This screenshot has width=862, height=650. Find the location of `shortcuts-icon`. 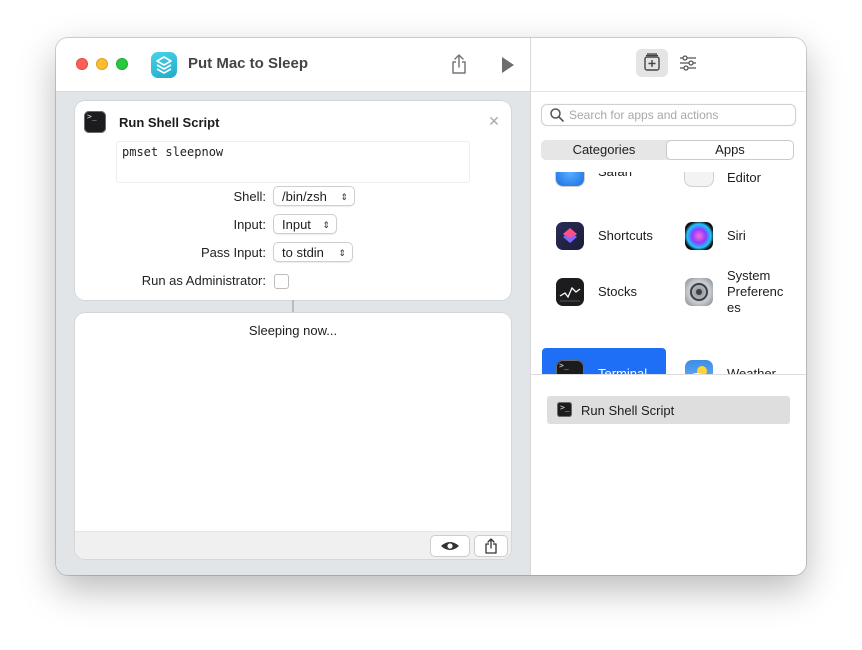

shortcuts-icon is located at coordinates (570, 236).